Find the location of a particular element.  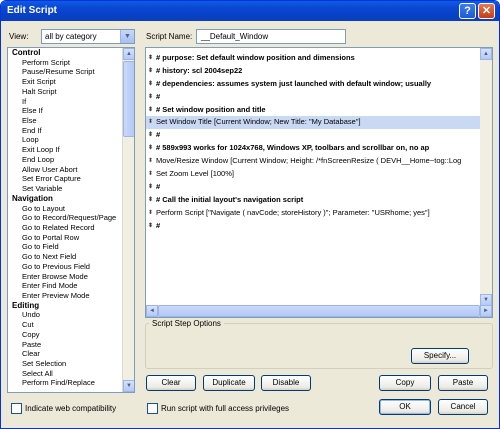

script-line: ⬍ Set Zoom Level [100%] is located at coordinates (319, 174).